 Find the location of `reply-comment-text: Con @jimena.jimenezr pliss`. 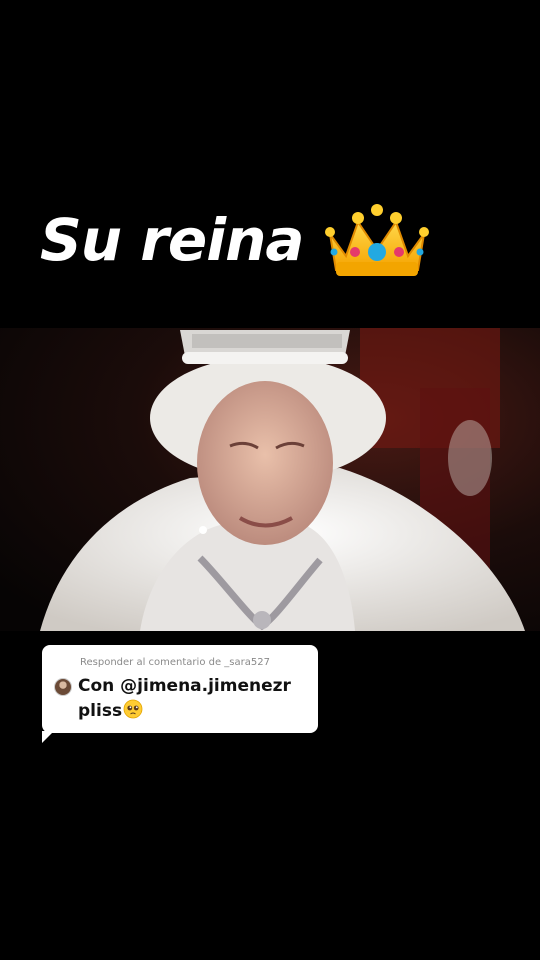

reply-comment-text: Con @jimena.jimenezr pliss is located at coordinates (184, 699).